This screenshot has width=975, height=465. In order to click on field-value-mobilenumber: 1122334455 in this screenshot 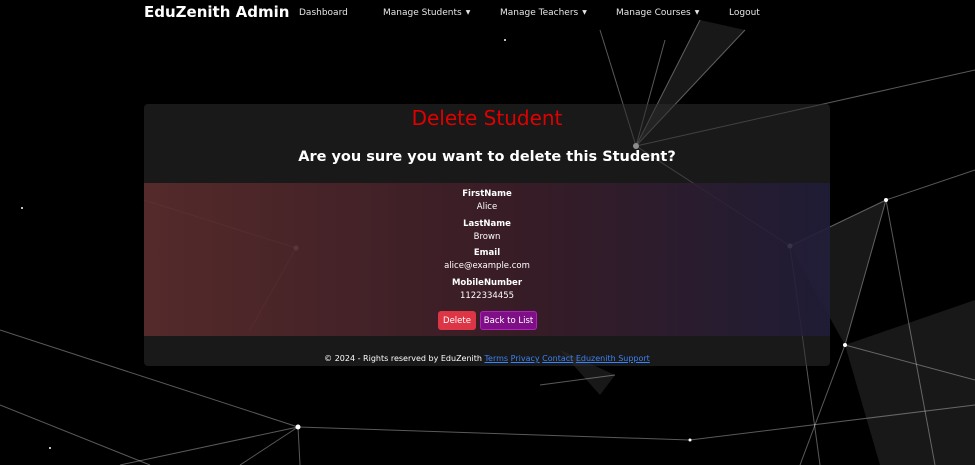, I will do `click(487, 296)`.